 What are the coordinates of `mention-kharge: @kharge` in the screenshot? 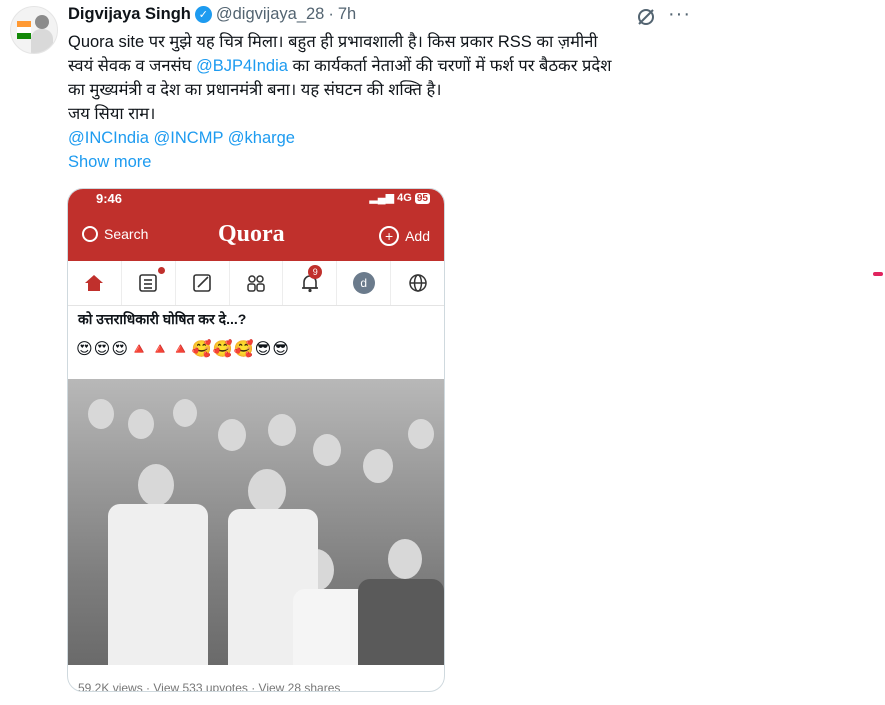 It's located at (261, 138).